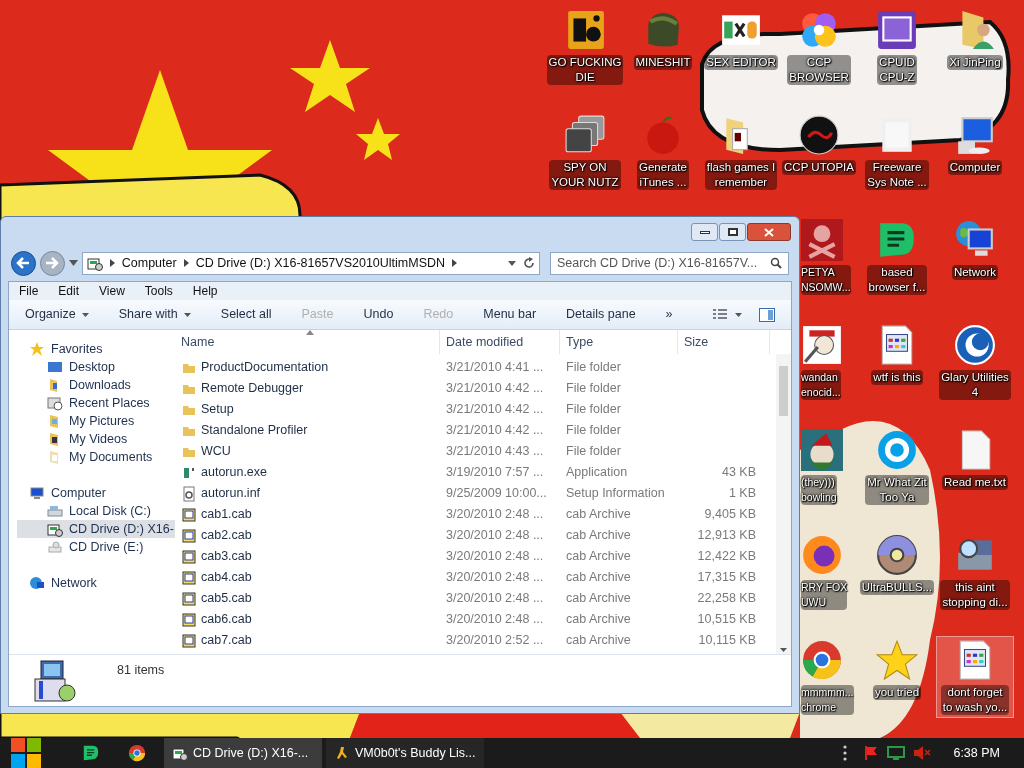  What do you see at coordinates (55, 367) in the screenshot?
I see `desktop-icon` at bounding box center [55, 367].